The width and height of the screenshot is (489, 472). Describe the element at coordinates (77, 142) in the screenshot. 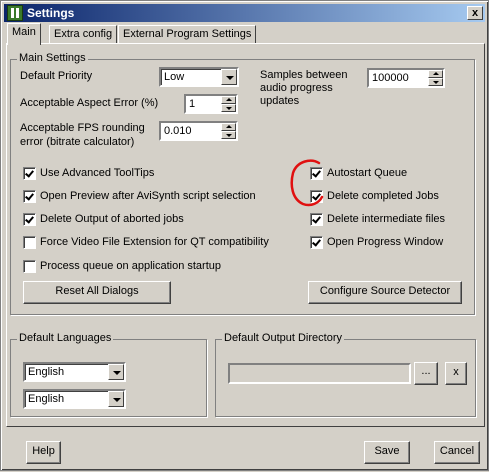

I see `fps-rounding-label-line2: error (bitrate calculator)` at that location.